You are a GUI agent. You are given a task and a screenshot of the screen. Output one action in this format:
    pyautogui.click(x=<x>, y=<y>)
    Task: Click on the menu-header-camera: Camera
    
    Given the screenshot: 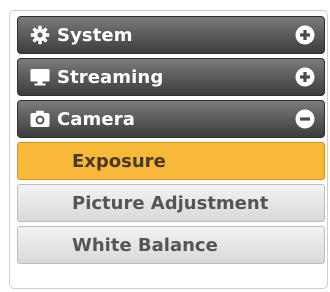 What is the action you would take?
    pyautogui.click(x=171, y=119)
    